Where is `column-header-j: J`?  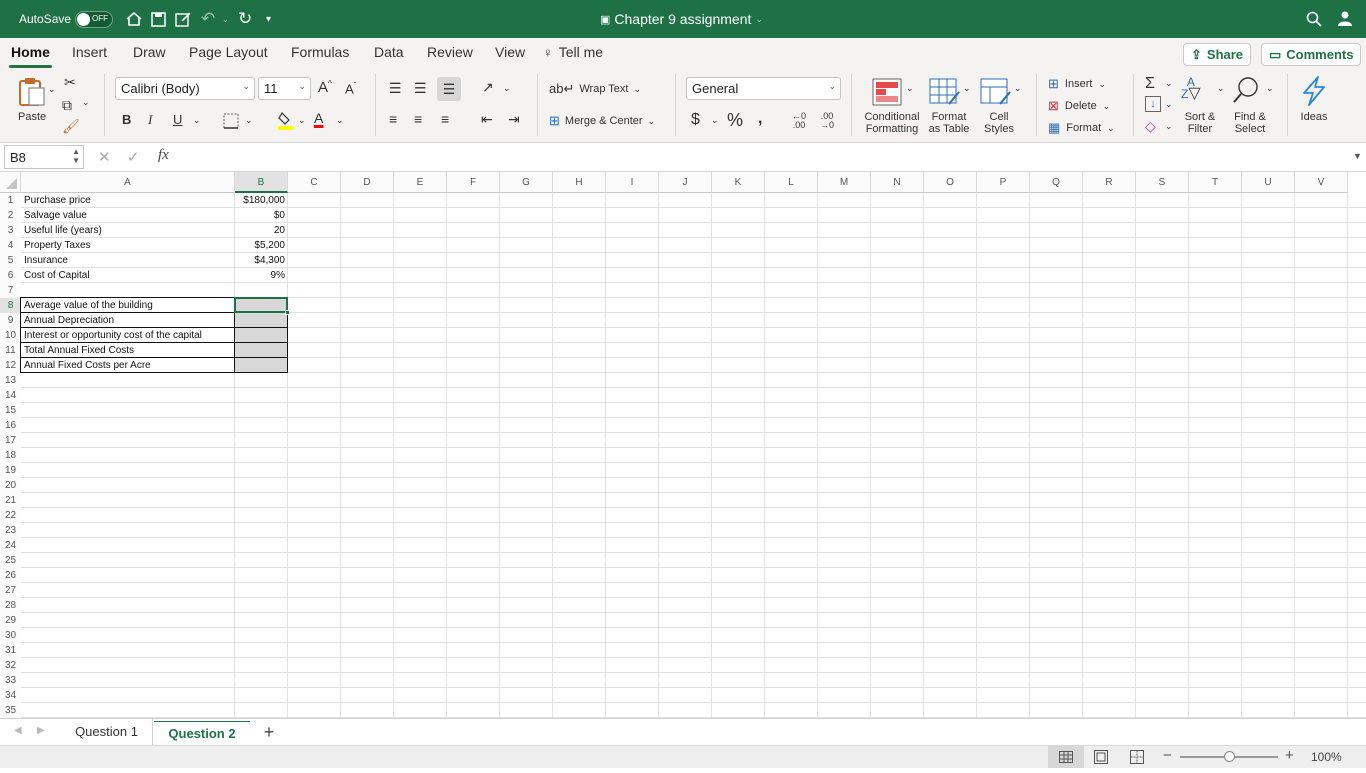 column-header-j: J is located at coordinates (685, 182).